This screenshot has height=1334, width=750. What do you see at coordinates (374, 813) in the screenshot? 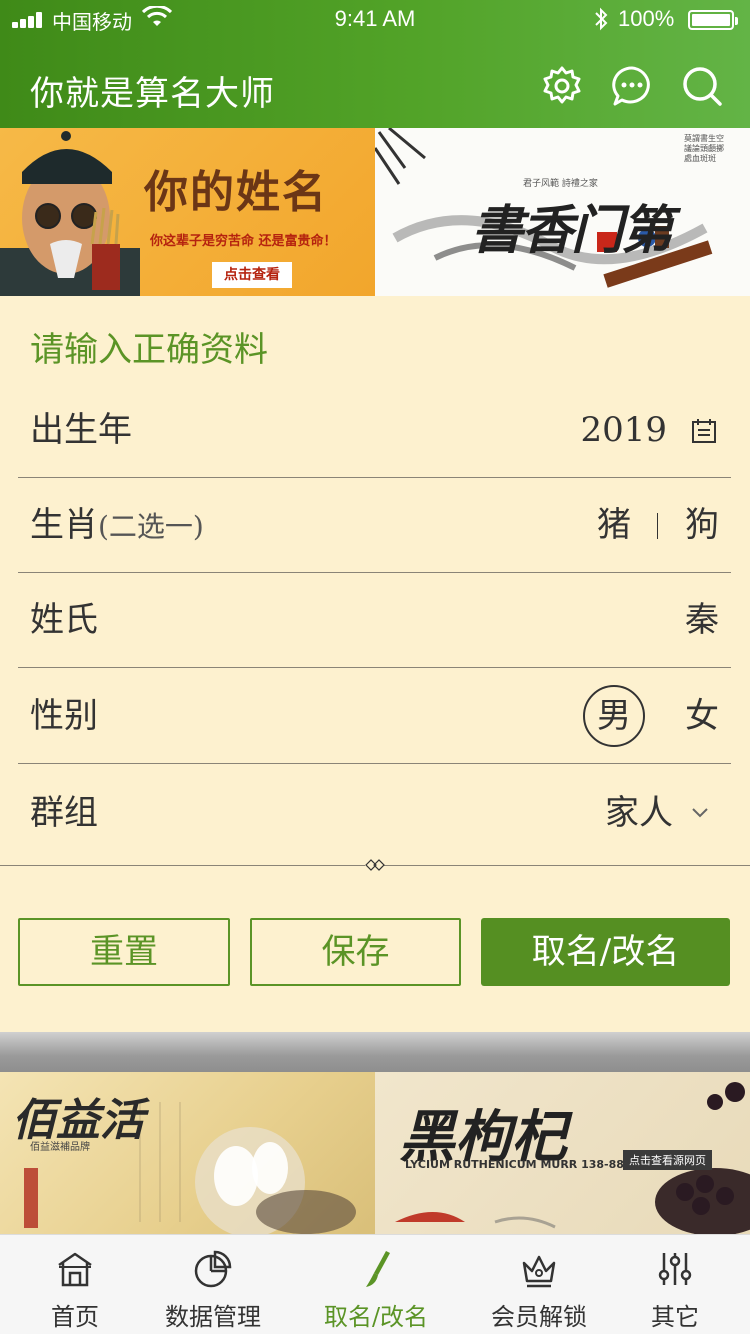
I see `group-row: 群组 家人` at bounding box center [374, 813].